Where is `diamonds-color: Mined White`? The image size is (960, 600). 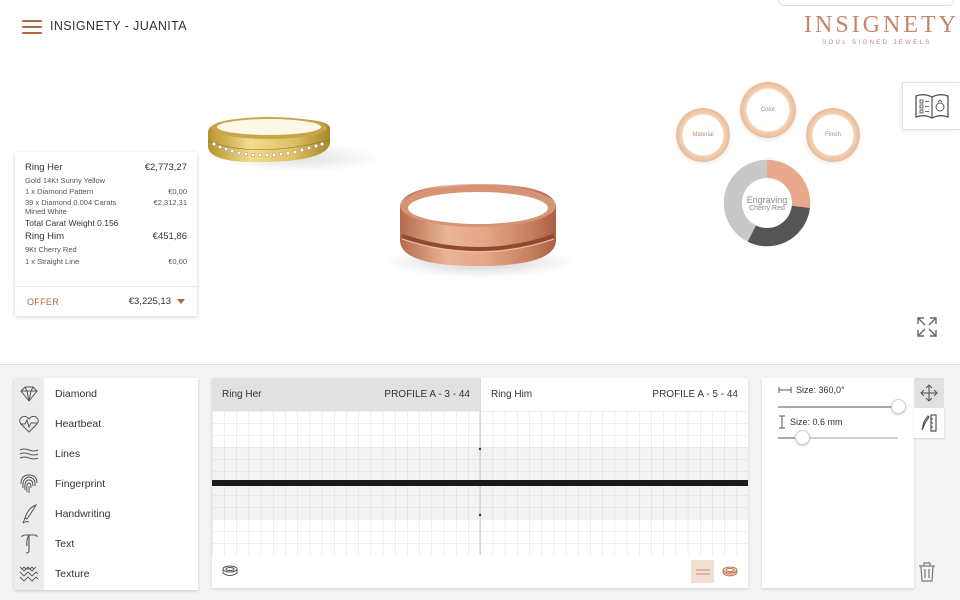
diamonds-color: Mined White is located at coordinates (46, 211).